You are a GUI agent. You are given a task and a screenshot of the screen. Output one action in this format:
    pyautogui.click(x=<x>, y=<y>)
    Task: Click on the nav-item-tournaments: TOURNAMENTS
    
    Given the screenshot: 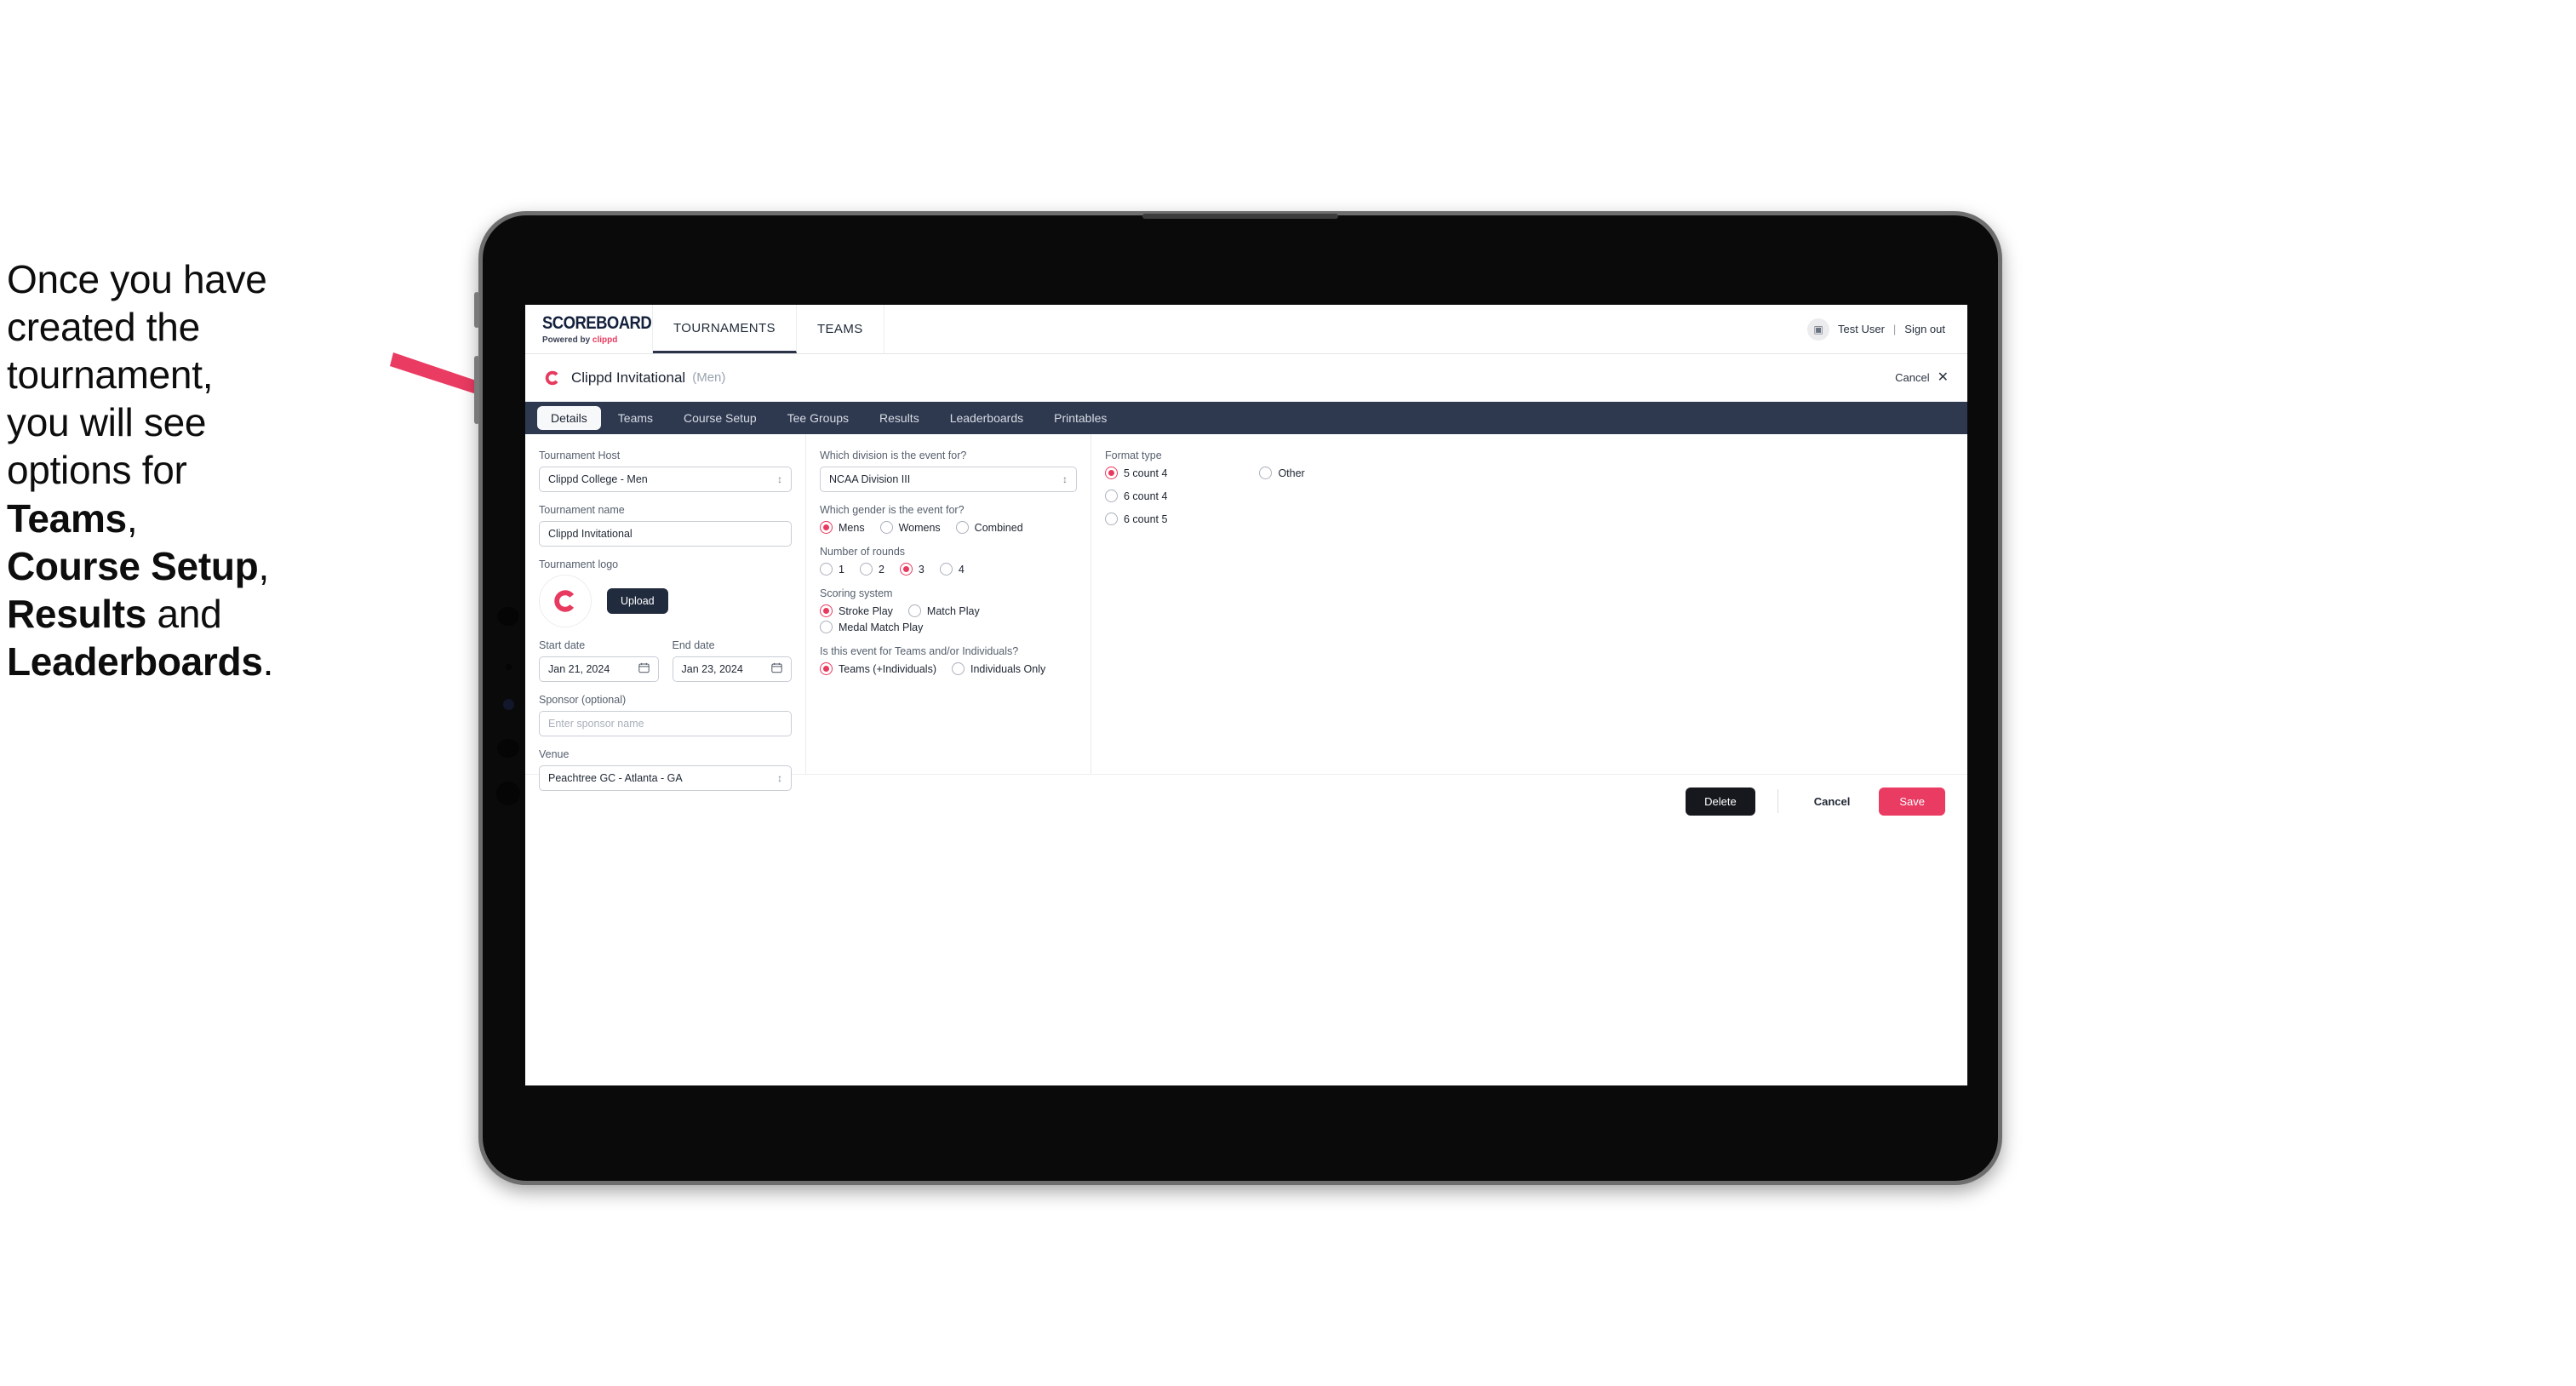 What is the action you would take?
    pyautogui.click(x=725, y=329)
    